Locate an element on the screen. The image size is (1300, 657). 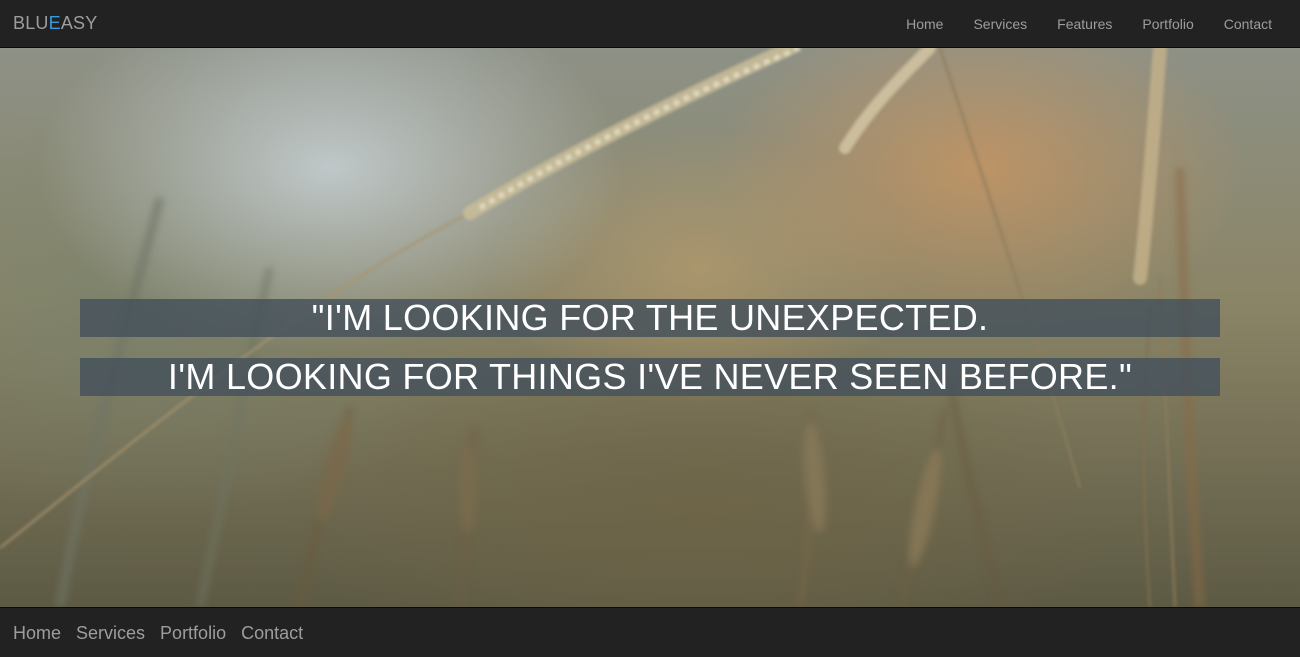
brand-logo: BLUEASY is located at coordinates (55, 23).